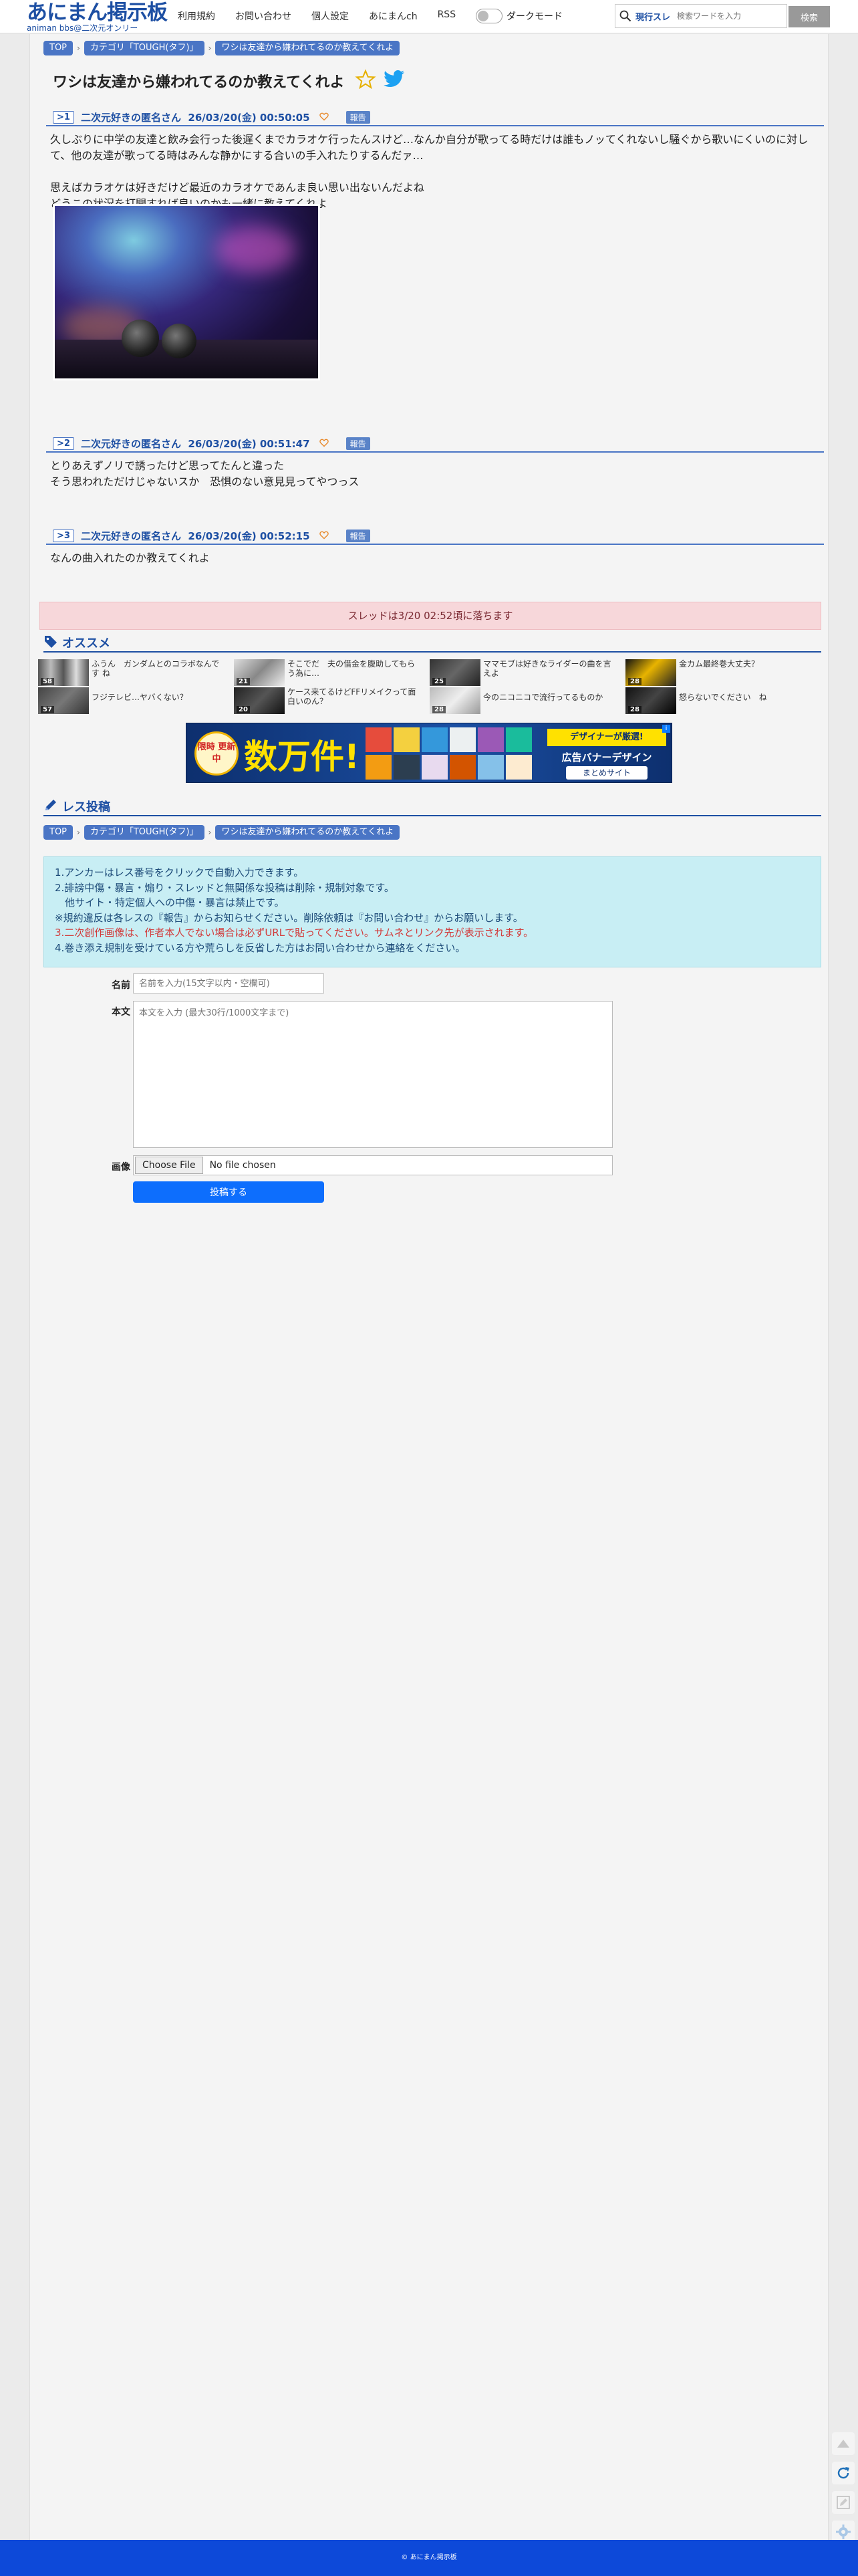 The image size is (858, 2576). What do you see at coordinates (447, 16) in the screenshot?
I see `nav-rss-link: RSS` at bounding box center [447, 16].